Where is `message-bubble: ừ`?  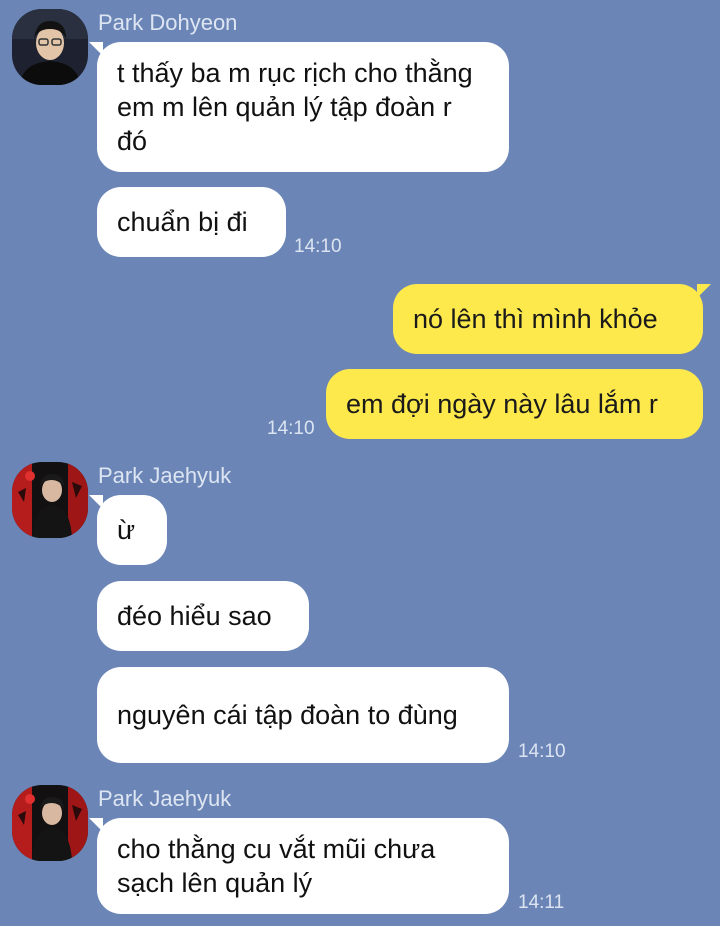
message-bubble: ừ is located at coordinates (128, 530).